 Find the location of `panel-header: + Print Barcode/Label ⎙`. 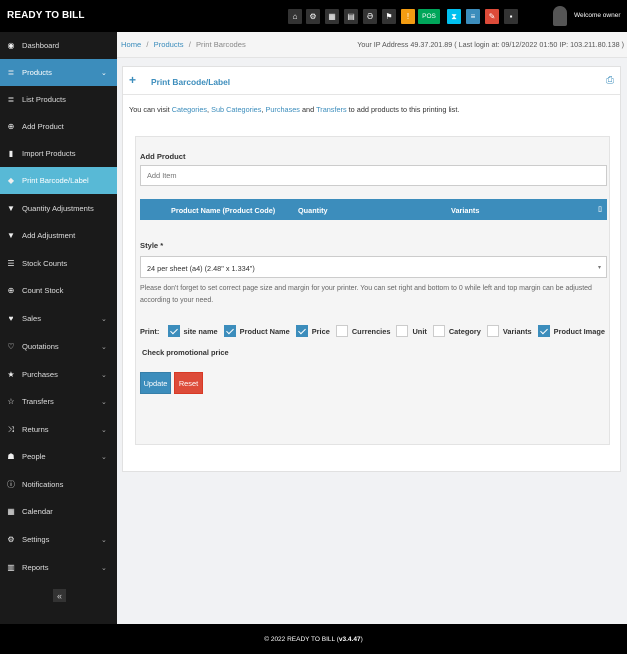

panel-header: + Print Barcode/Label ⎙ is located at coordinates (371, 81).